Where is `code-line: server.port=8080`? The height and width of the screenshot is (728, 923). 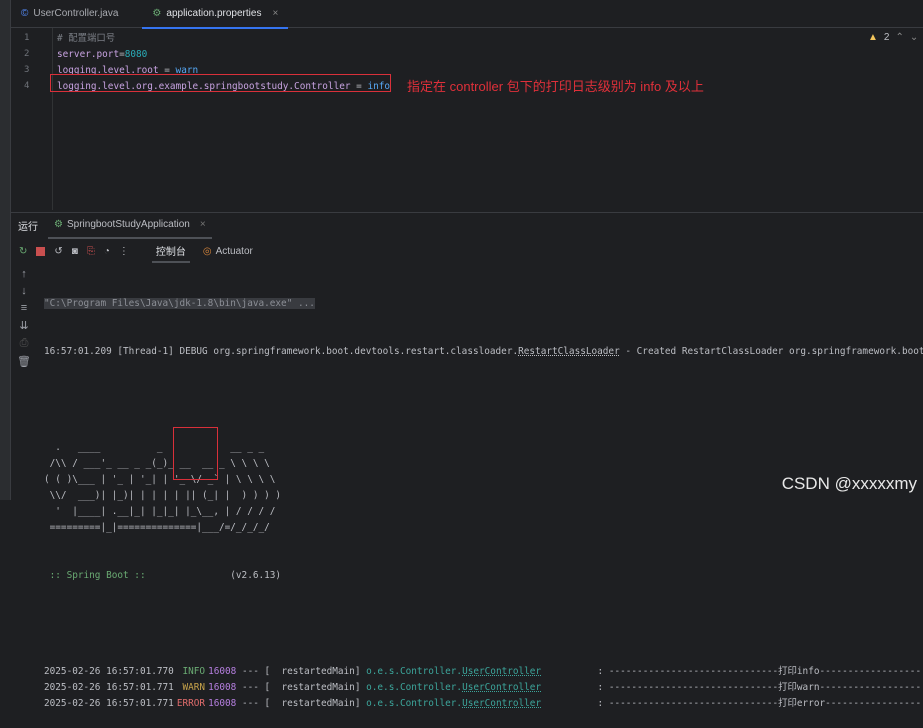
code-line: server.port=8080 is located at coordinates (102, 55).